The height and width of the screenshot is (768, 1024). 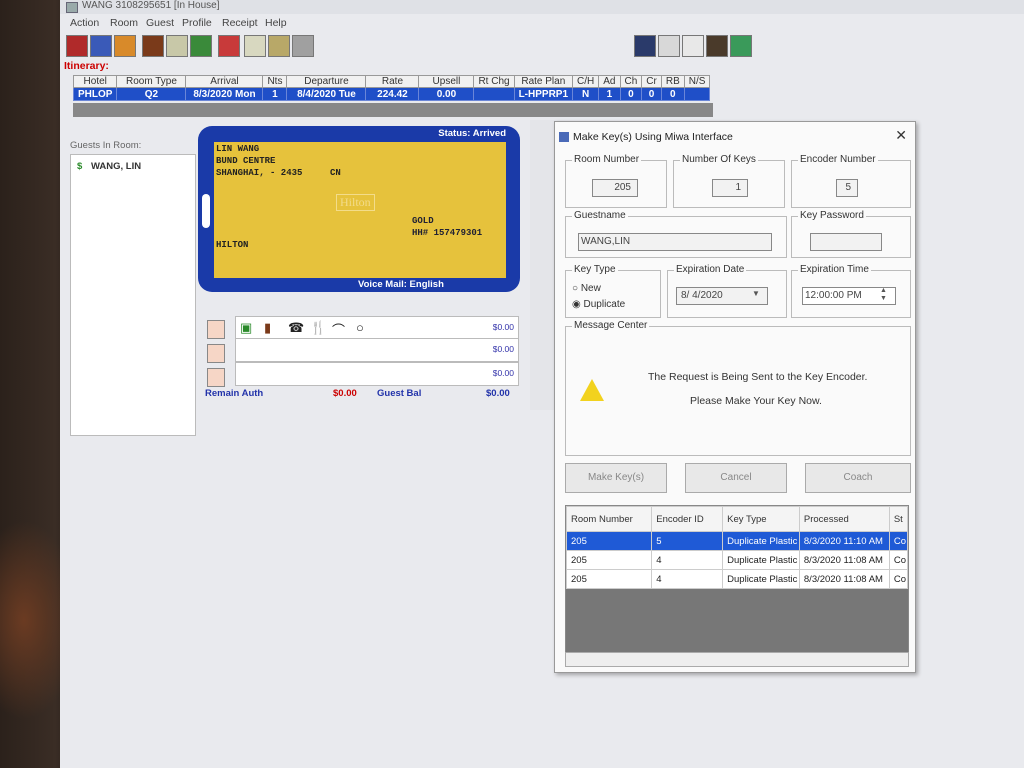 What do you see at coordinates (151, 94) in the screenshot?
I see `cell: Q2` at bounding box center [151, 94].